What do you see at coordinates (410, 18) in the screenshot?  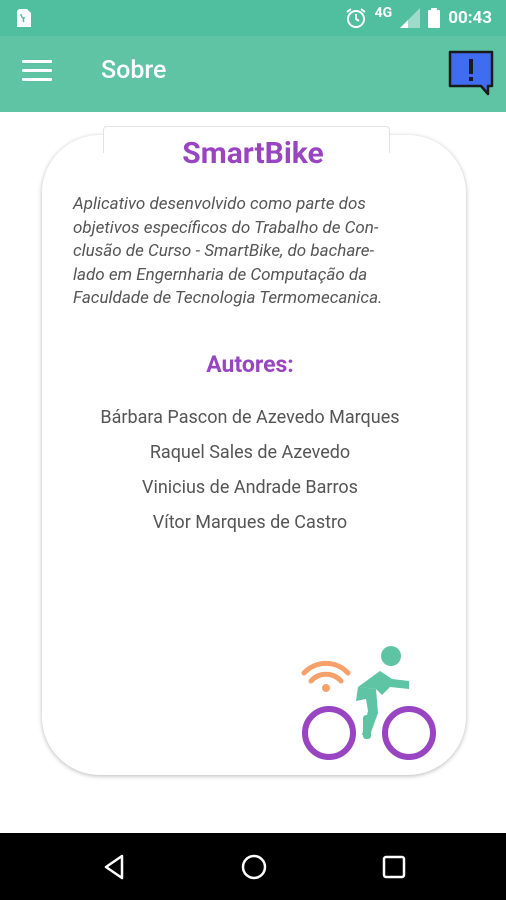 I see `signal-icon` at bounding box center [410, 18].